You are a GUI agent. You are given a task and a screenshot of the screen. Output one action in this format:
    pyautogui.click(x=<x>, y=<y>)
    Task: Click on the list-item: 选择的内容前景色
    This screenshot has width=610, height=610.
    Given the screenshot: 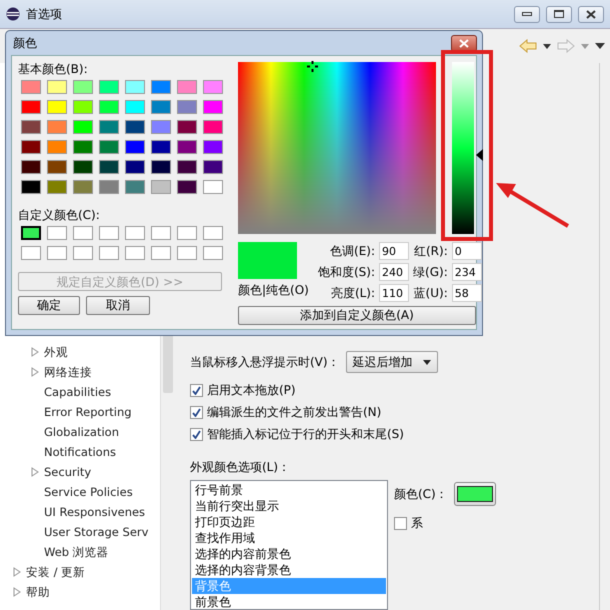 What is the action you would take?
    pyautogui.click(x=289, y=554)
    